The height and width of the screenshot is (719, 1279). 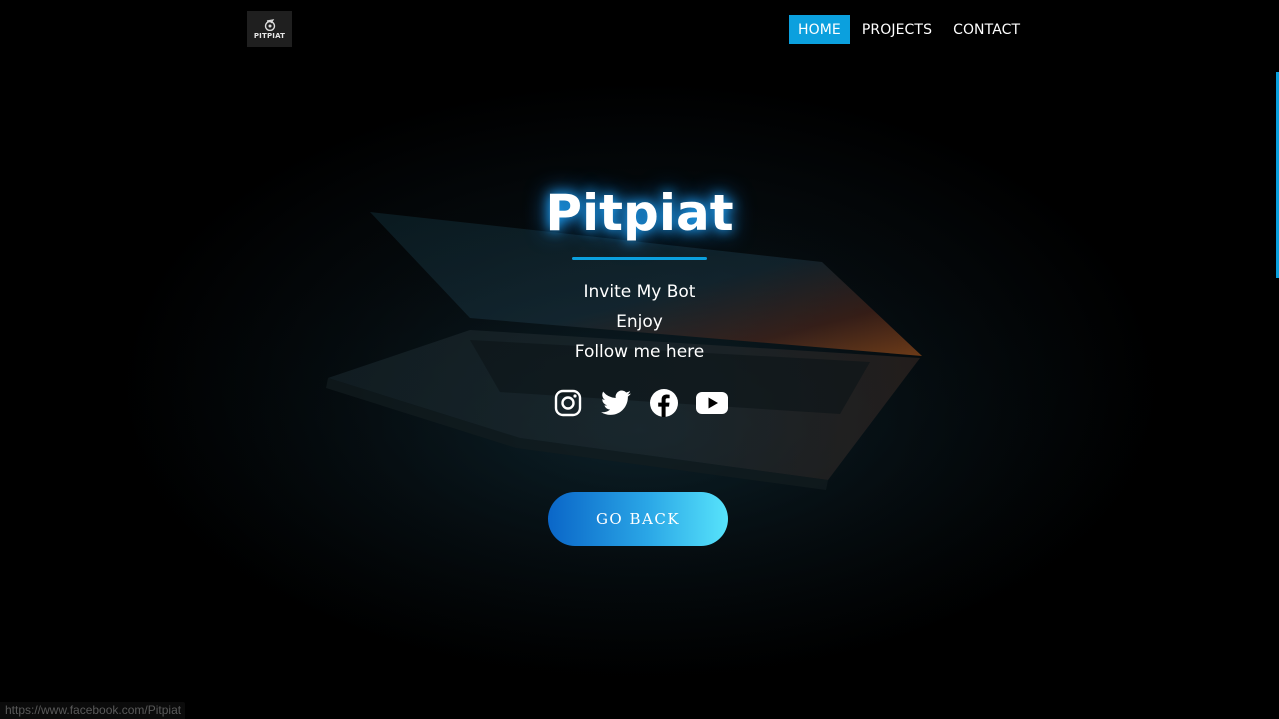 What do you see at coordinates (639, 292) in the screenshot?
I see `invite-bot-link: Invite My Bot` at bounding box center [639, 292].